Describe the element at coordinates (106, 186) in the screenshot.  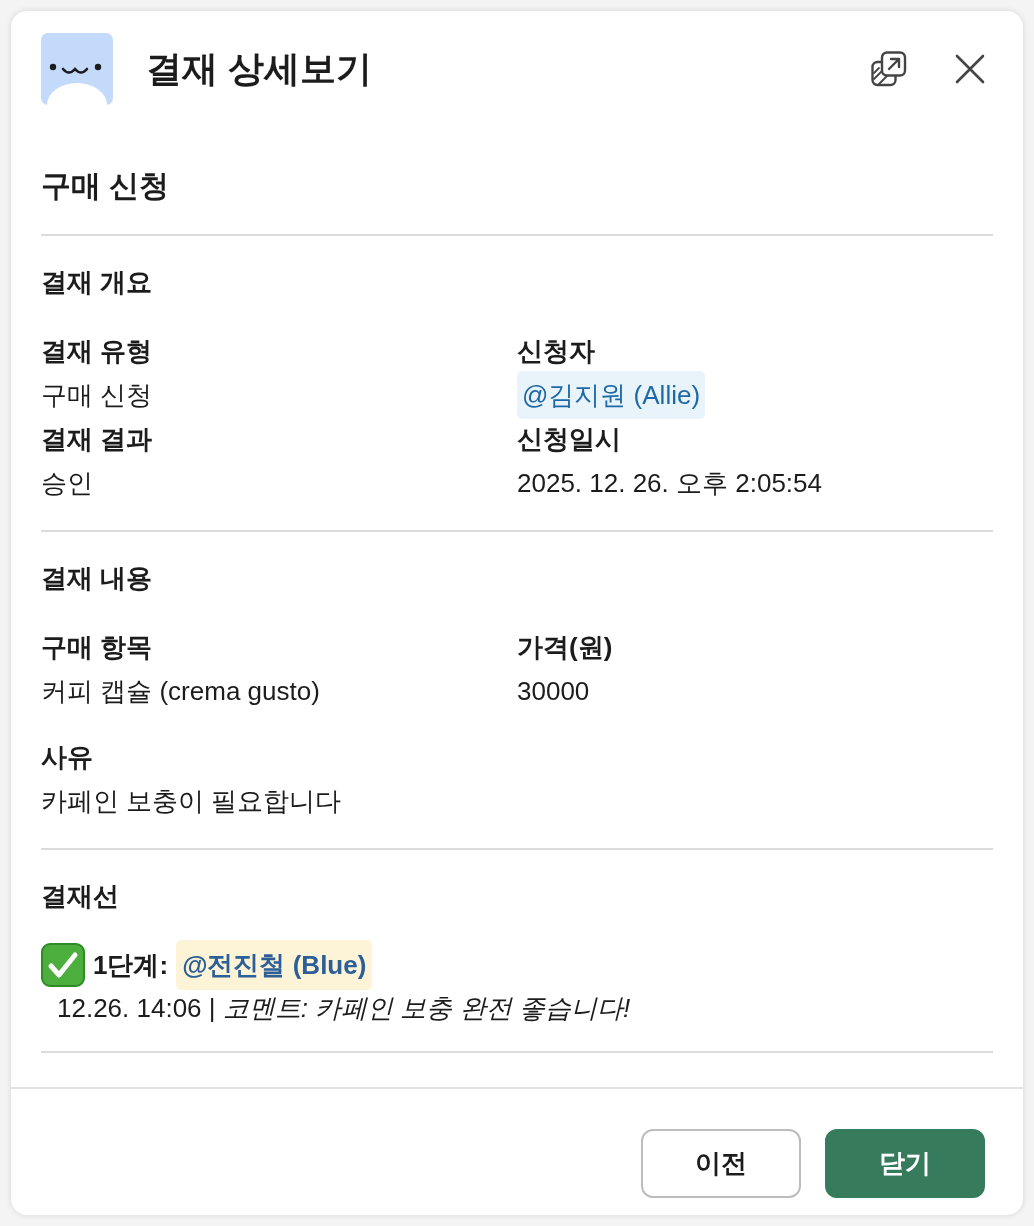
I see `form-title: 구매 신청` at that location.